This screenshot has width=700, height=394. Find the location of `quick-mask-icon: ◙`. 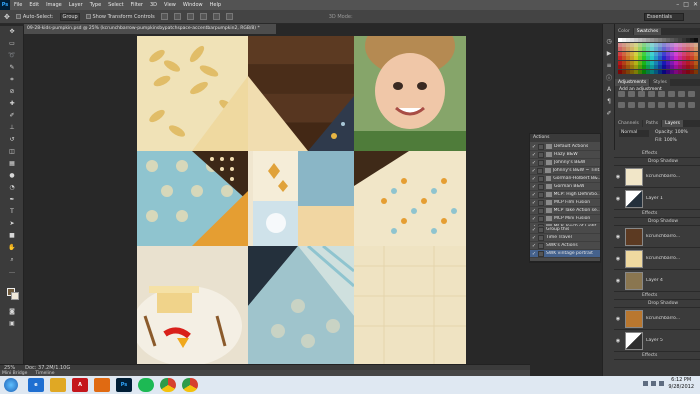

quick-mask-icon: ◙ is located at coordinates (12, 311).